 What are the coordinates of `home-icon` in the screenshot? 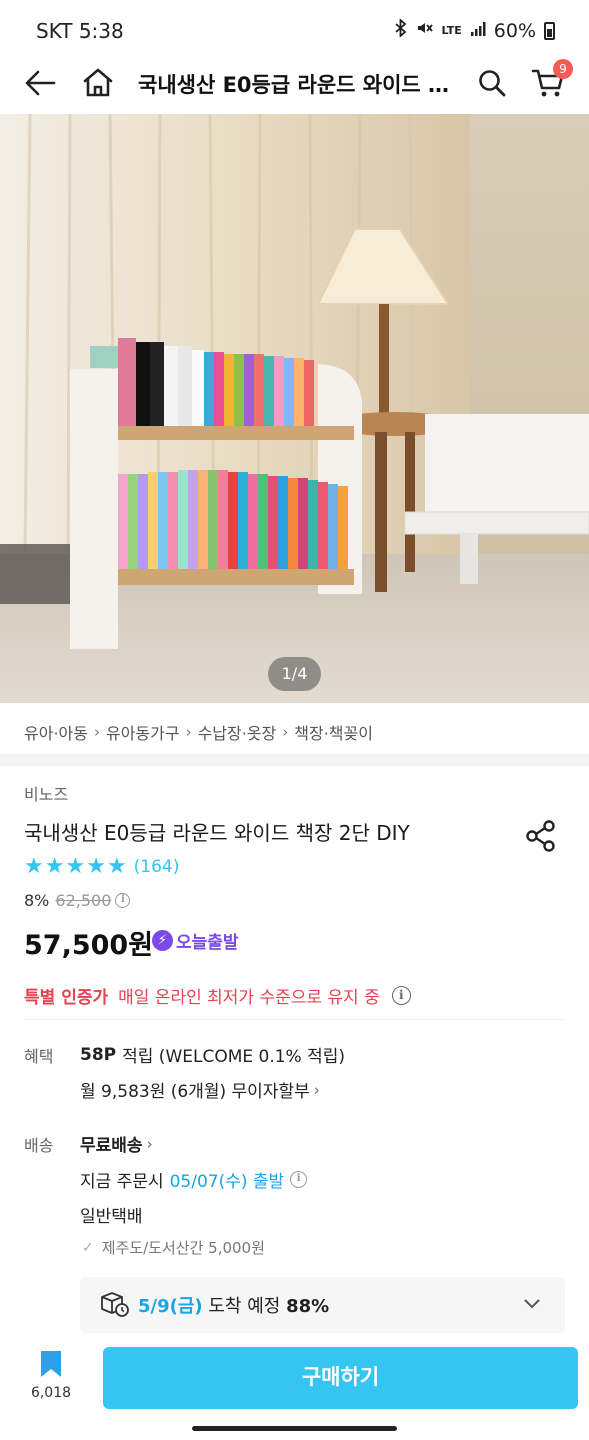 It's located at (98, 82).